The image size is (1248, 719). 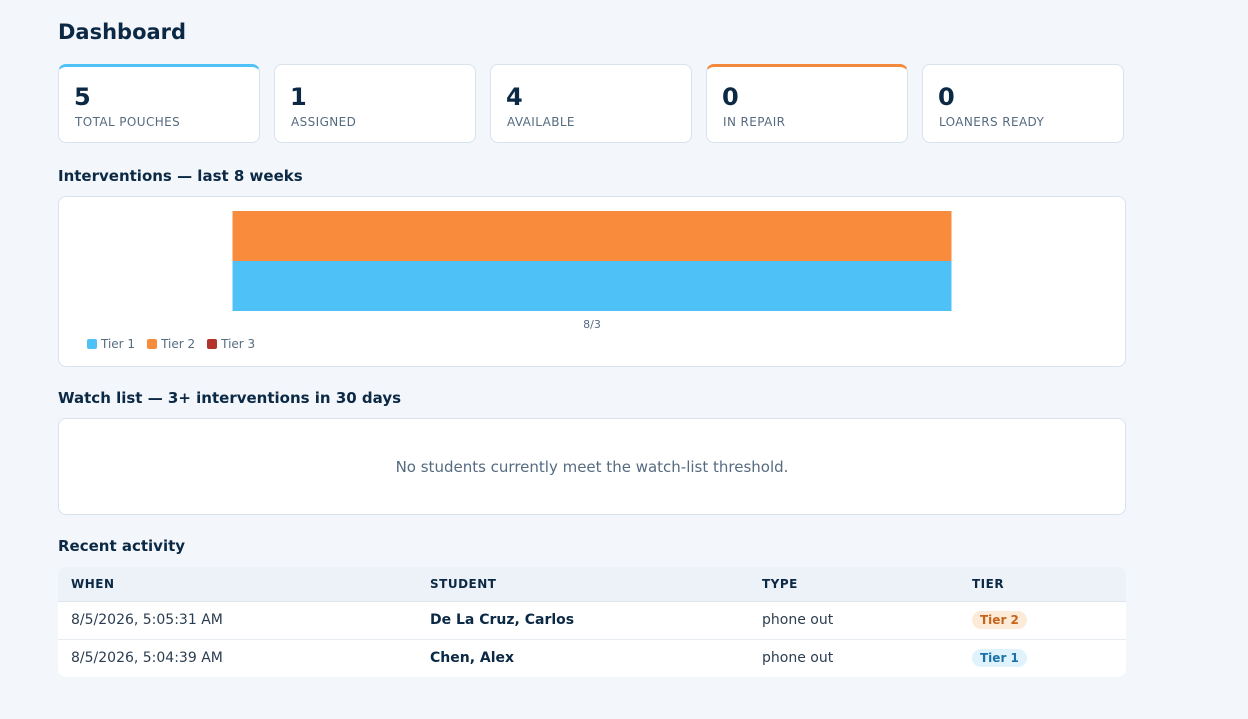 What do you see at coordinates (118, 344) in the screenshot?
I see `legend-label: Tier 1` at bounding box center [118, 344].